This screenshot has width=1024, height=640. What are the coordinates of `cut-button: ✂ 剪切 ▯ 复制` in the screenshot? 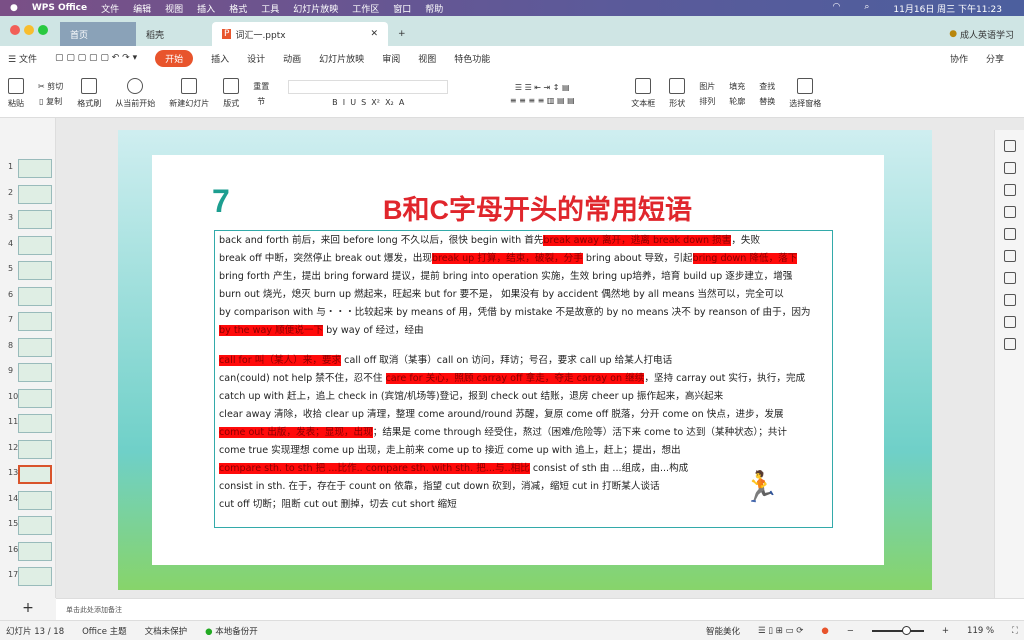 It's located at (50, 94).